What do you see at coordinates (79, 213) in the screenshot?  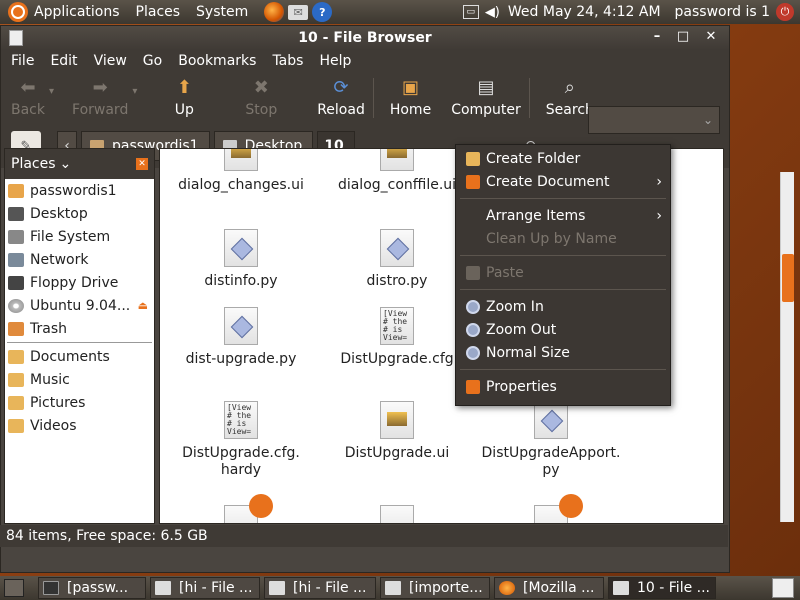 I see `sidebar-item-desktop: Desktop` at bounding box center [79, 213].